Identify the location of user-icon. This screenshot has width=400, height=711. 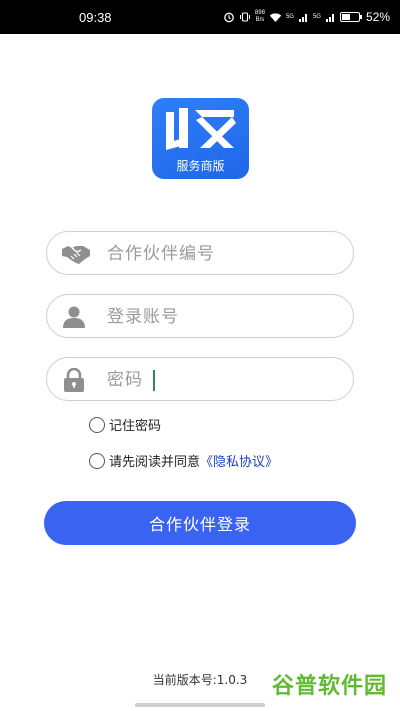
(74, 317).